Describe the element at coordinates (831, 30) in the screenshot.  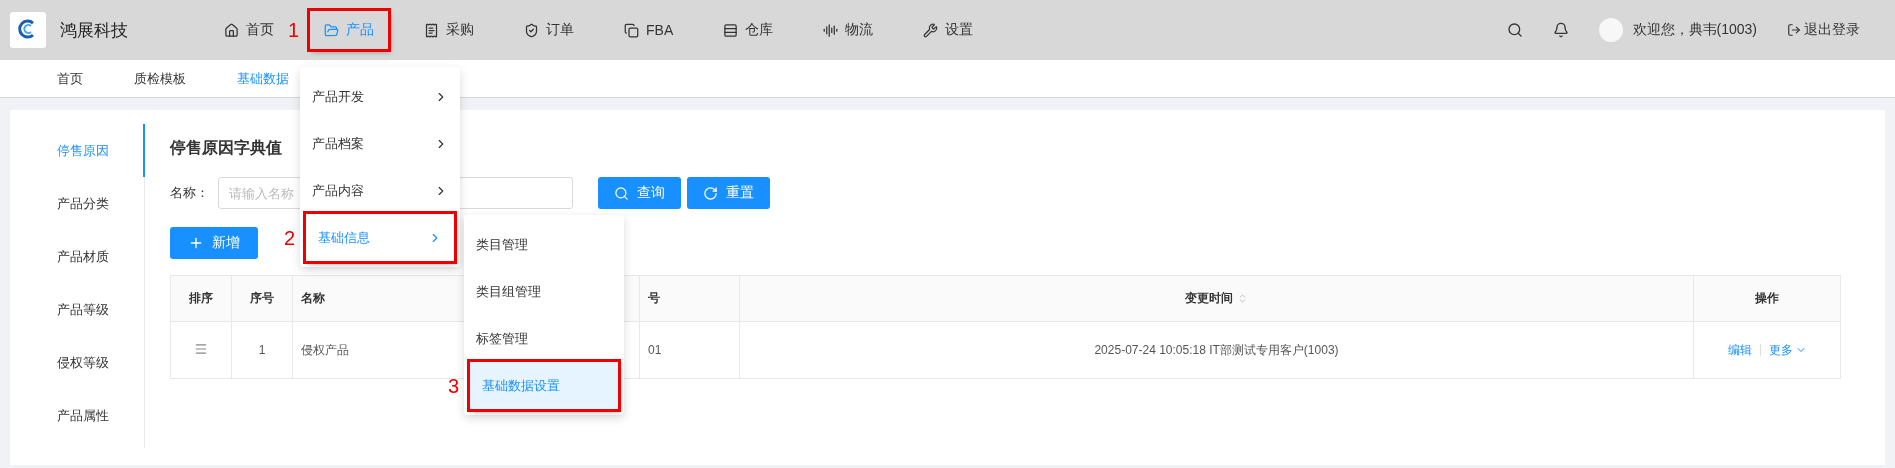
I see `bars-icon` at that location.